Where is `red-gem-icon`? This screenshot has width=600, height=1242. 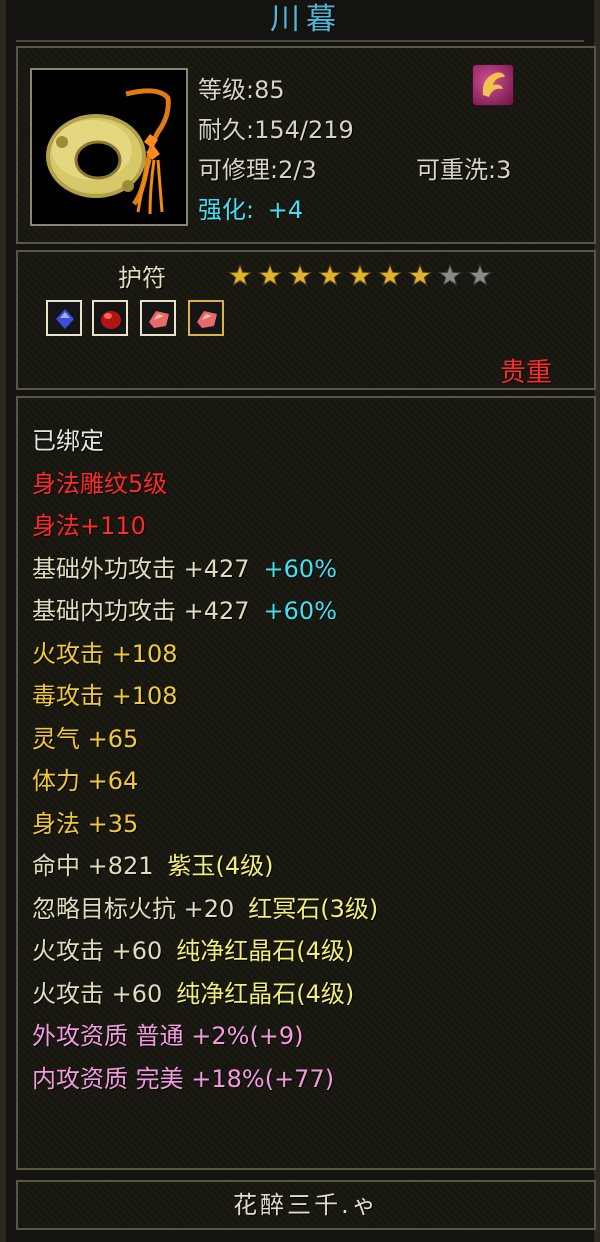
red-gem-icon is located at coordinates (111, 320).